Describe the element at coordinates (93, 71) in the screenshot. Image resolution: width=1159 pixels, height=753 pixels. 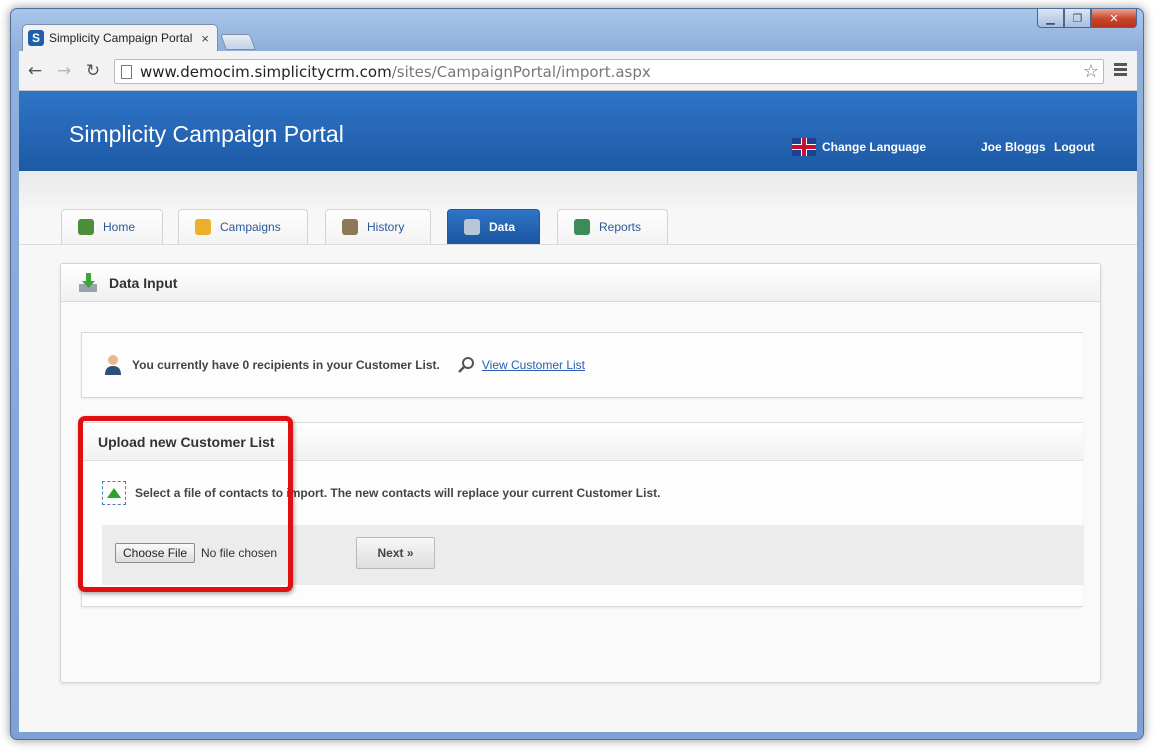
I see `reload-button: ↻` at that location.